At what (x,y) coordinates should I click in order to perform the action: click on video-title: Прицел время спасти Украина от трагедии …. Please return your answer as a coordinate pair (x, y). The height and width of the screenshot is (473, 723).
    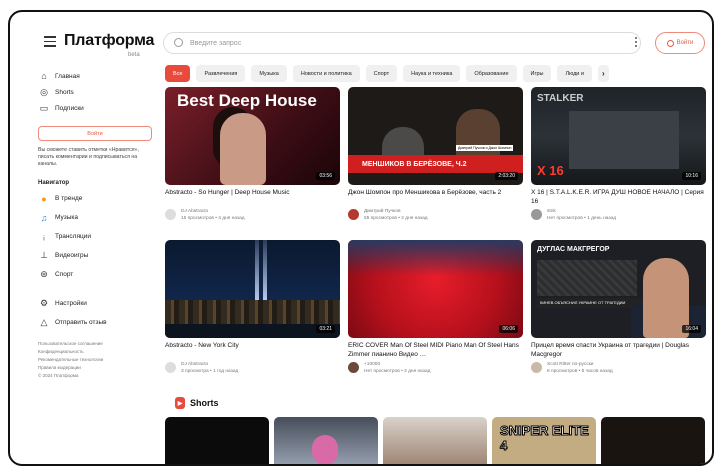
    Looking at the image, I should click on (618, 350).